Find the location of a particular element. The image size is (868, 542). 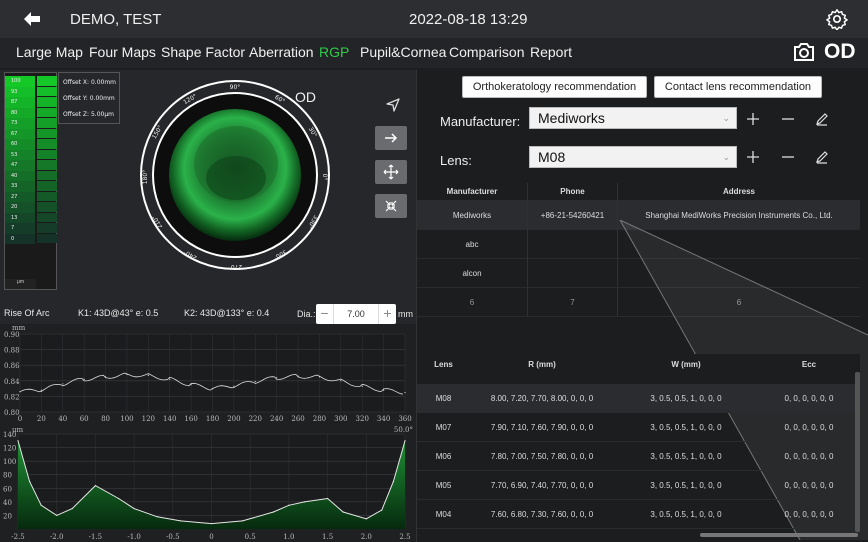

table-cell: 3, 0.5, 0.5, 1, 0, 0, 0 is located at coordinates (686, 456).